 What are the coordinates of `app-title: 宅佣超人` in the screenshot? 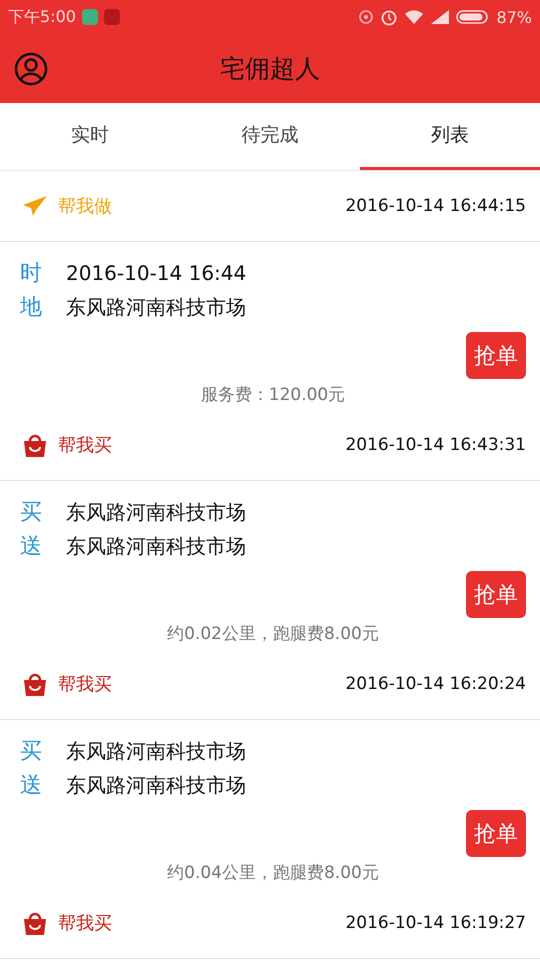 It's located at (270, 69).